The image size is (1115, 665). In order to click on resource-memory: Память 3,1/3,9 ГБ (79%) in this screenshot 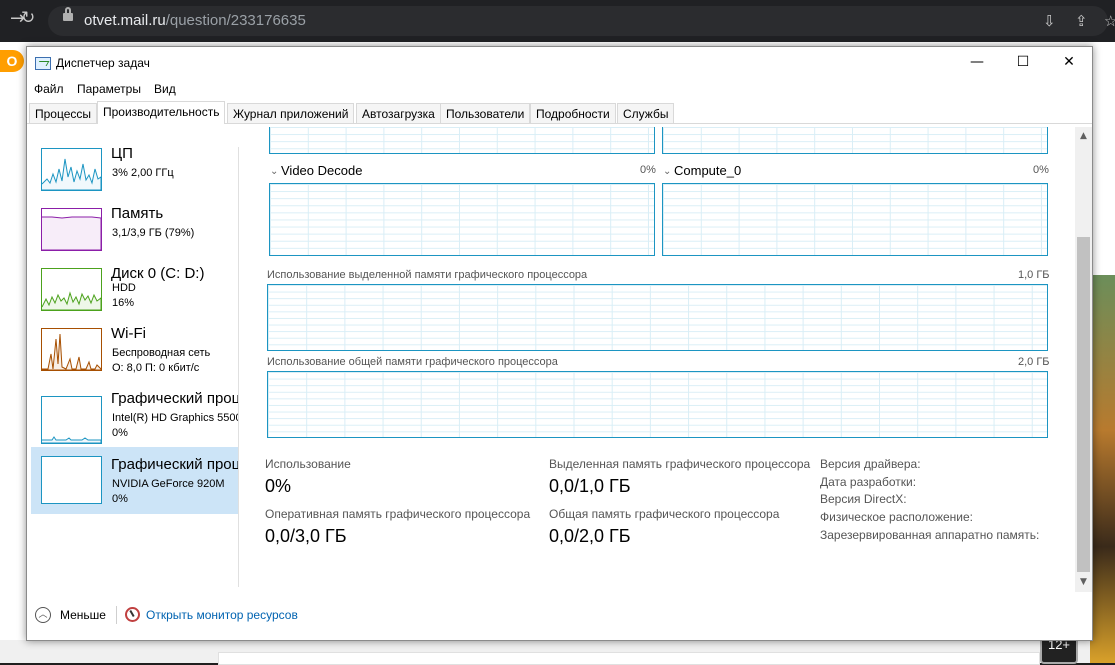, I will do `click(135, 234)`.